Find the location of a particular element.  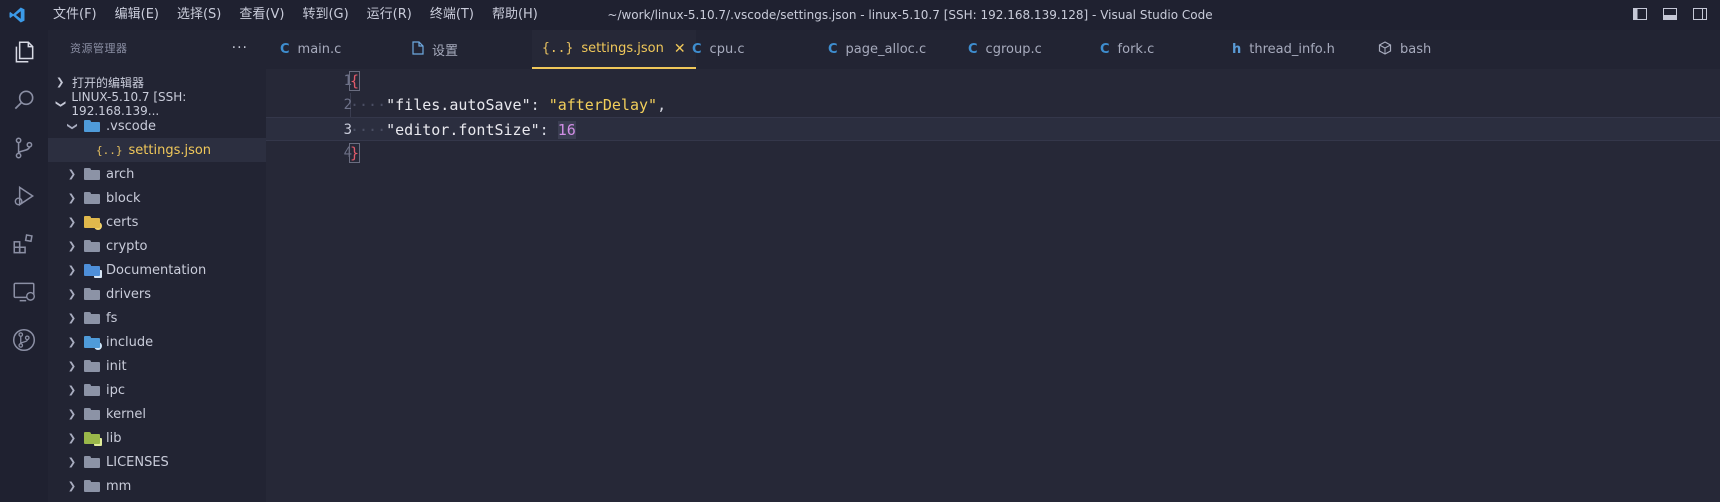

tree-item-folder: ❯ LICENSES is located at coordinates (157, 462).